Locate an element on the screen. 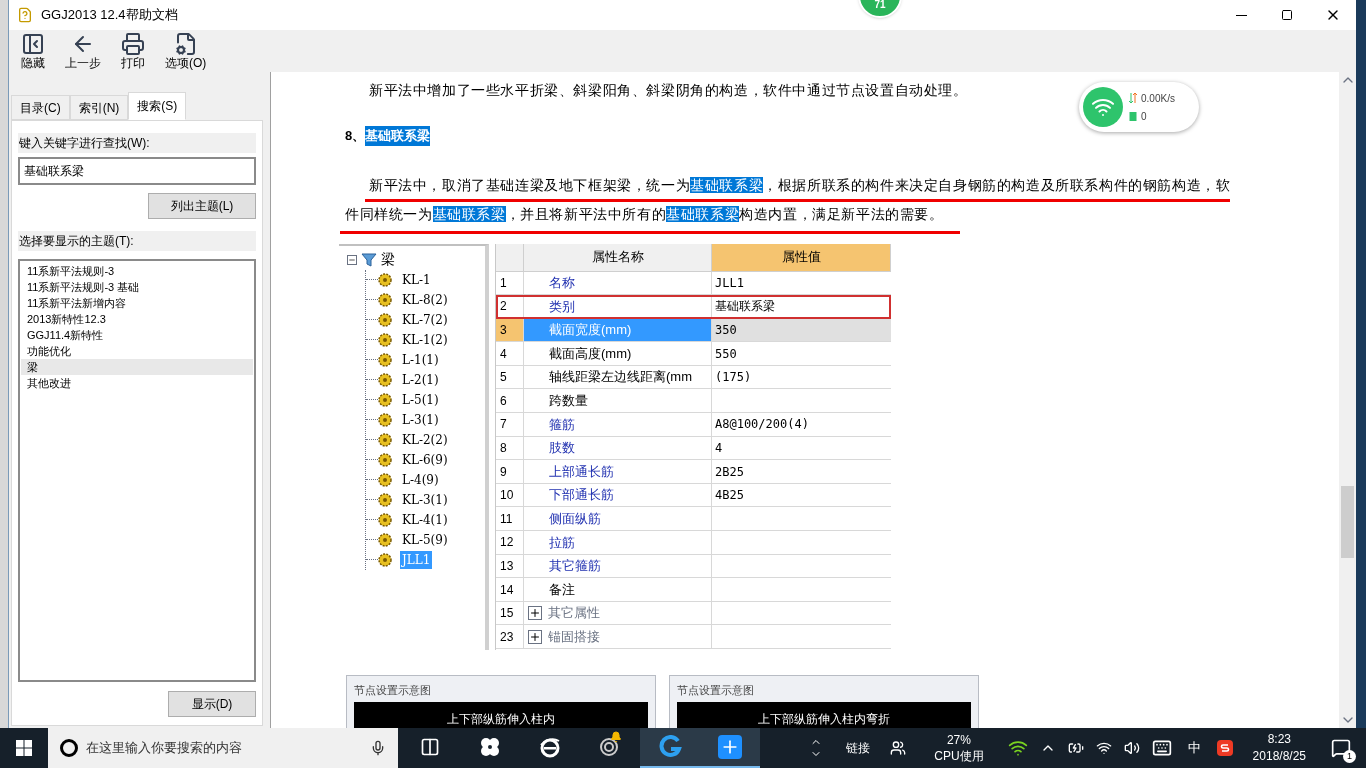 This screenshot has width=1366, height=768. property-name: 跨数量 is located at coordinates (618, 401).